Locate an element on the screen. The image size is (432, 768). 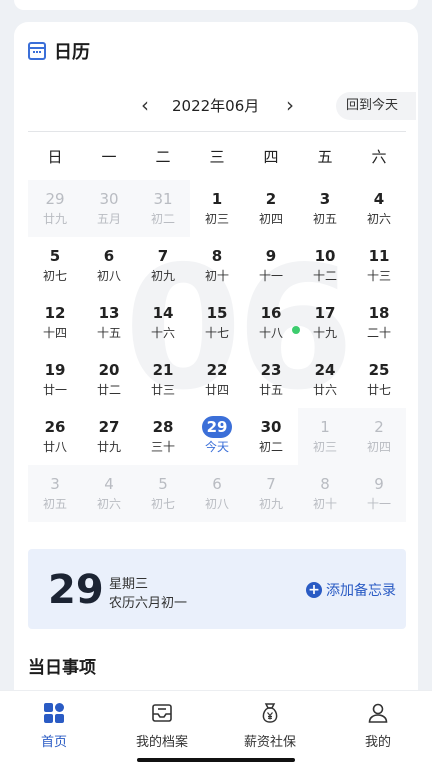
day-number: 4 is located at coordinates (109, 484).